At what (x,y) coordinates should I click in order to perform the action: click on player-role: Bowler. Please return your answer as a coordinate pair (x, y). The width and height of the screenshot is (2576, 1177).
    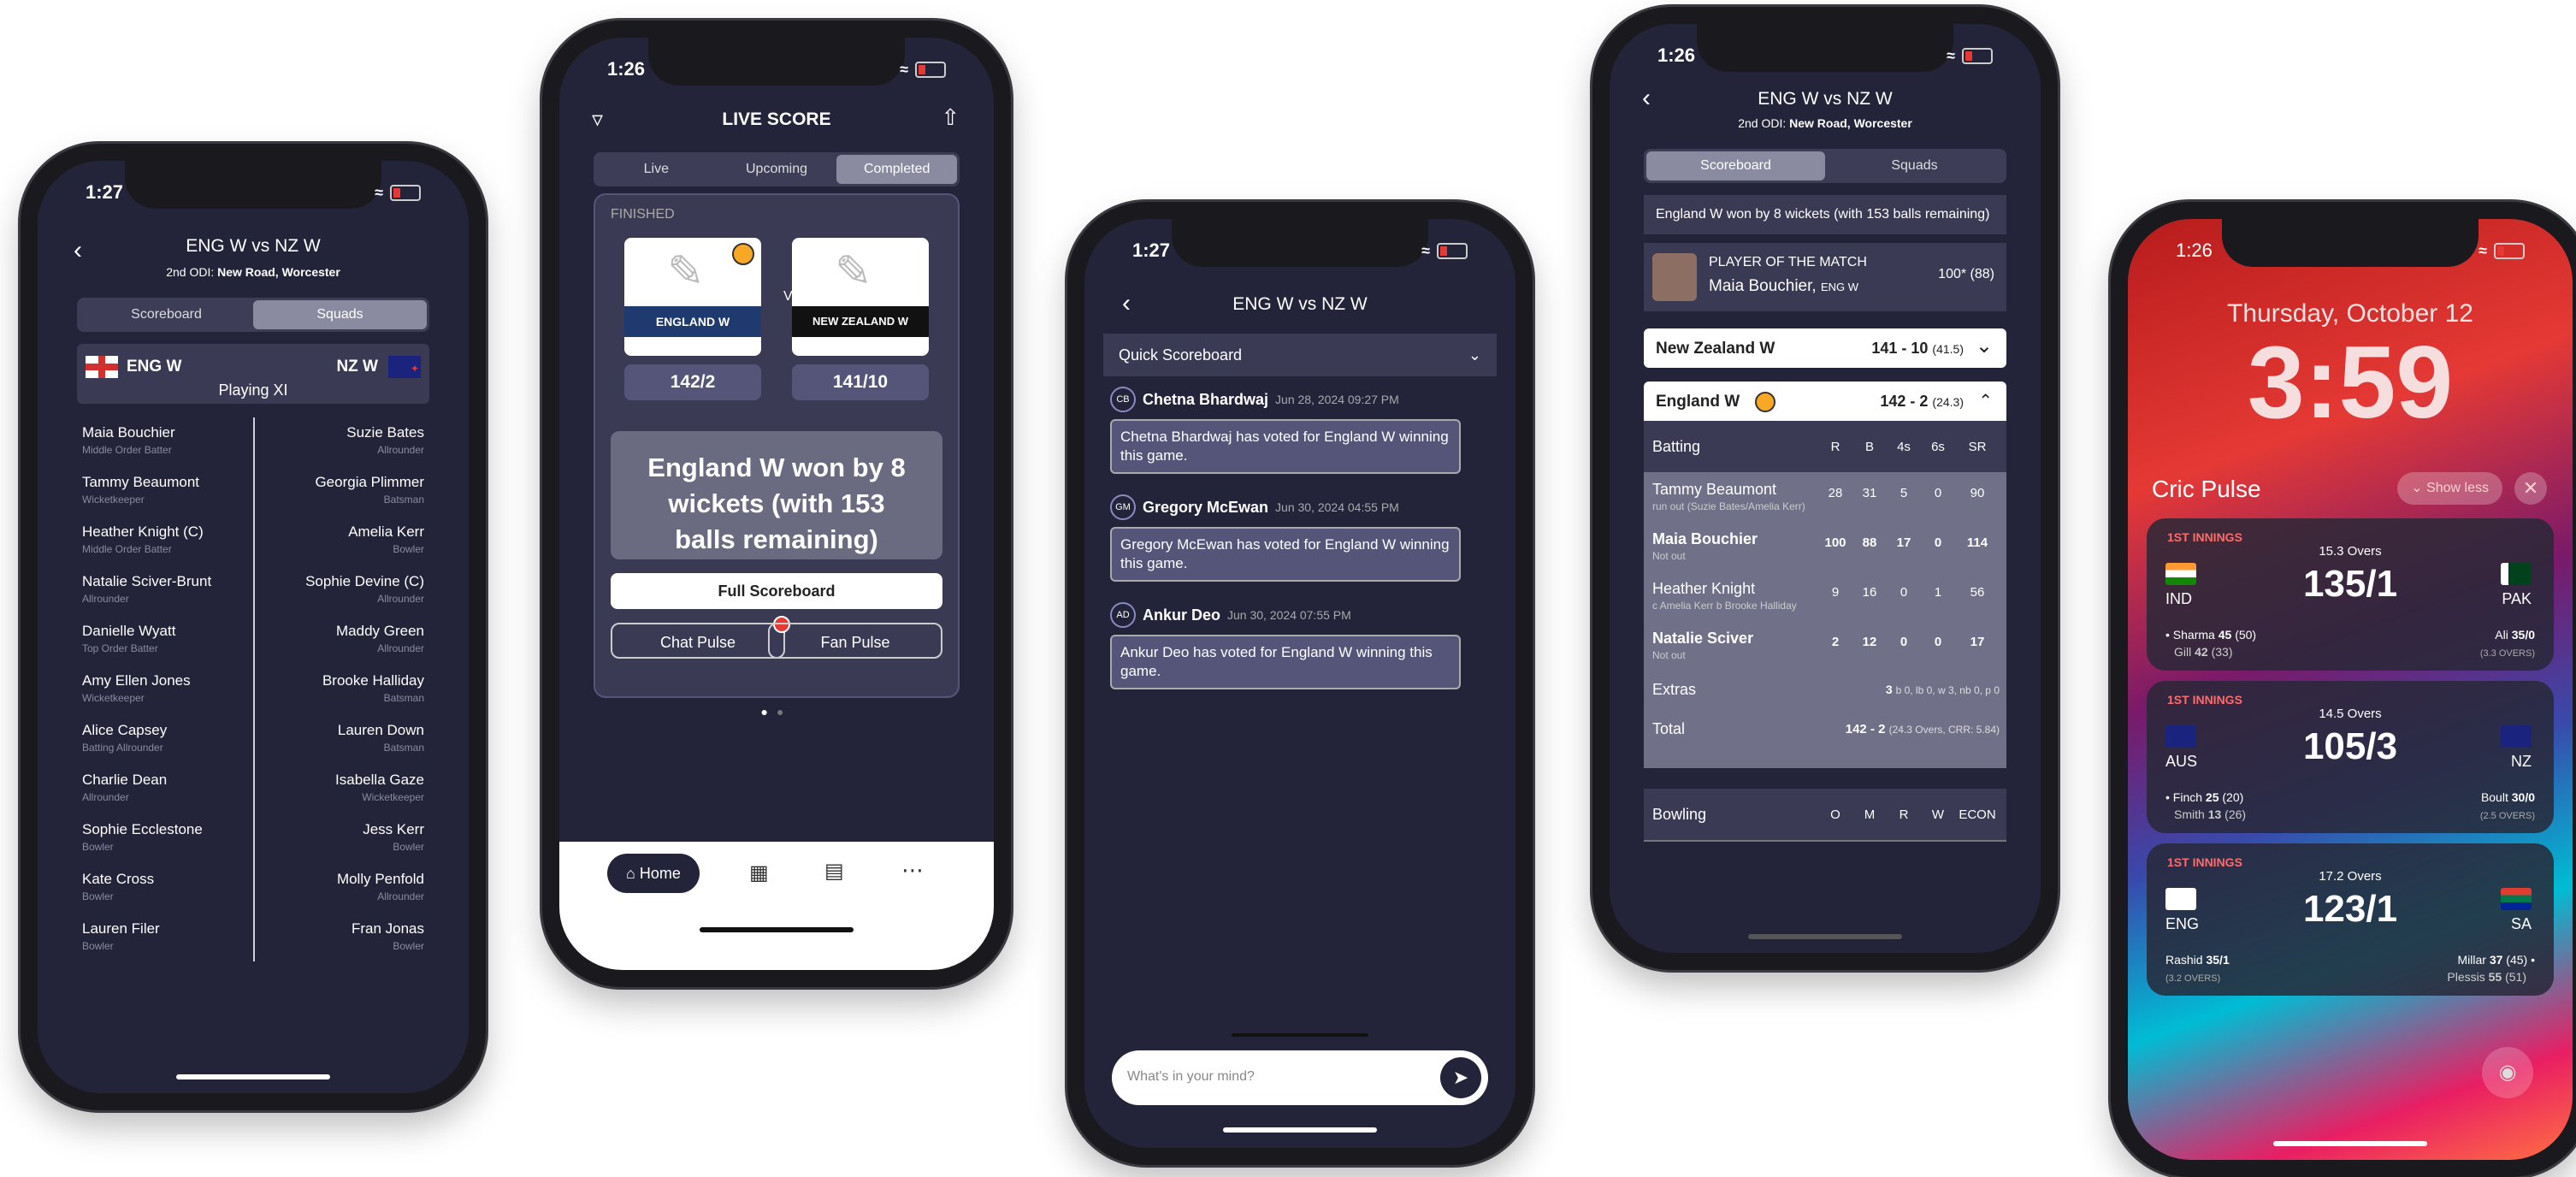
    Looking at the image, I should click on (408, 847).